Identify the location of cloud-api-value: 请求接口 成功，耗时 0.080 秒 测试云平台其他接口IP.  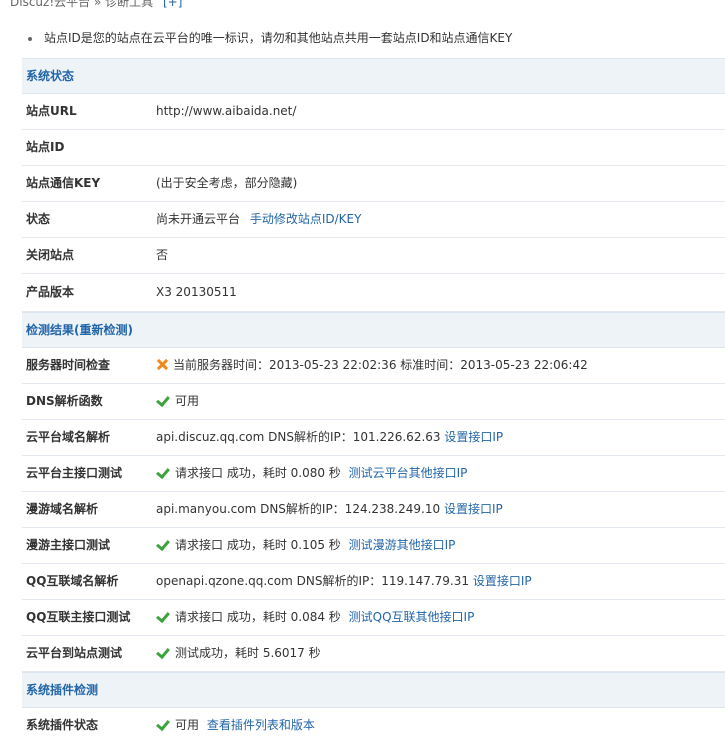
(311, 473).